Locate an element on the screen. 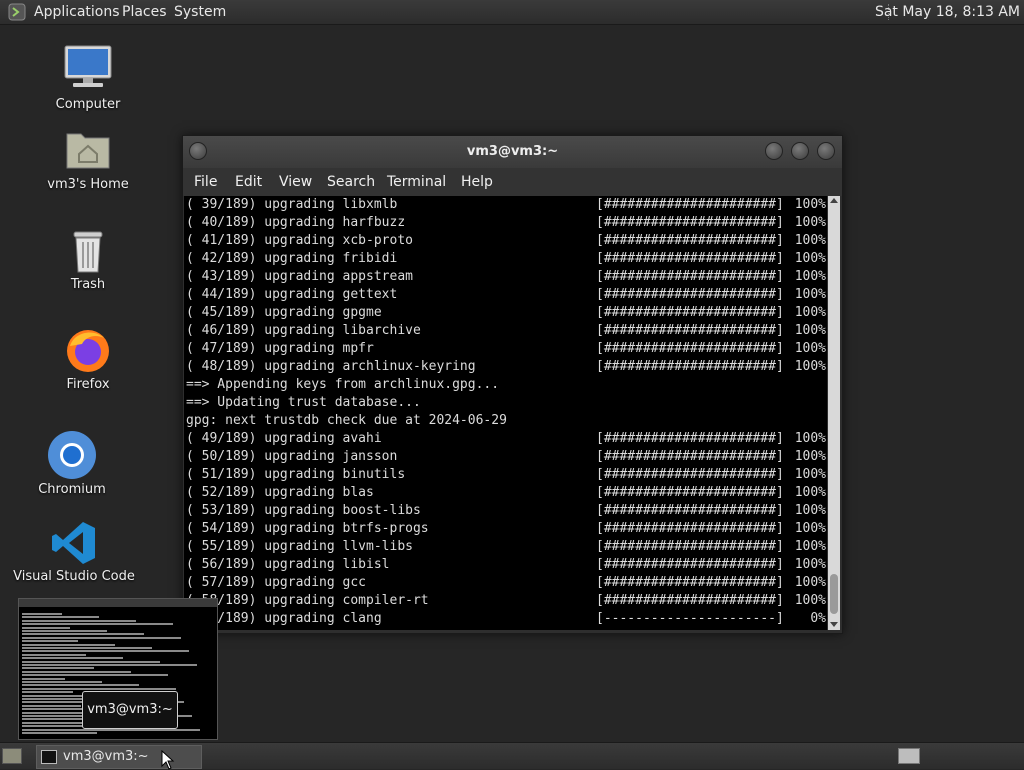 This screenshot has width=1024, height=770. desktop-icon-label: Chromium is located at coordinates (72, 489).